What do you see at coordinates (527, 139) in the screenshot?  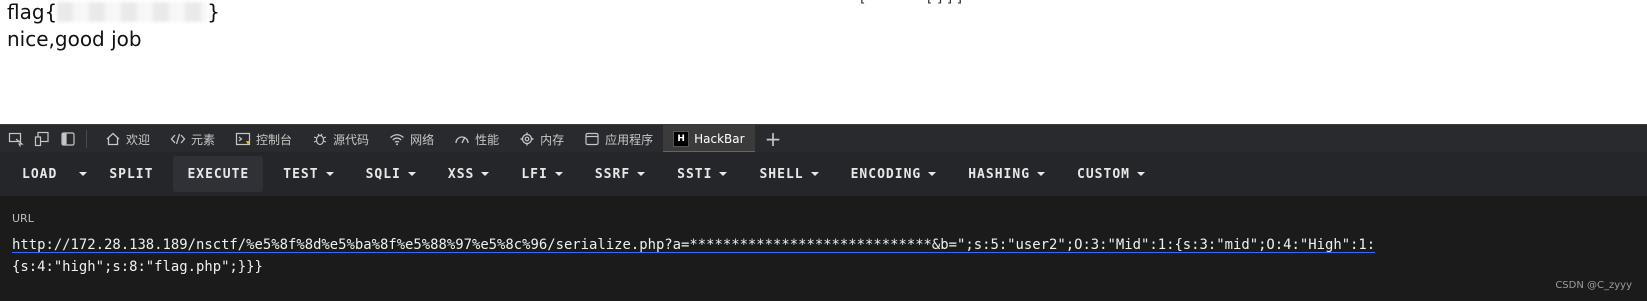 I see `gear-icon` at bounding box center [527, 139].